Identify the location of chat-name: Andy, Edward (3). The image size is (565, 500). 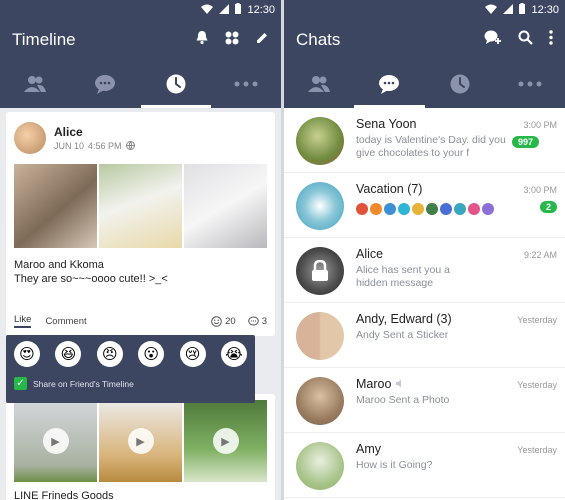
(404, 319).